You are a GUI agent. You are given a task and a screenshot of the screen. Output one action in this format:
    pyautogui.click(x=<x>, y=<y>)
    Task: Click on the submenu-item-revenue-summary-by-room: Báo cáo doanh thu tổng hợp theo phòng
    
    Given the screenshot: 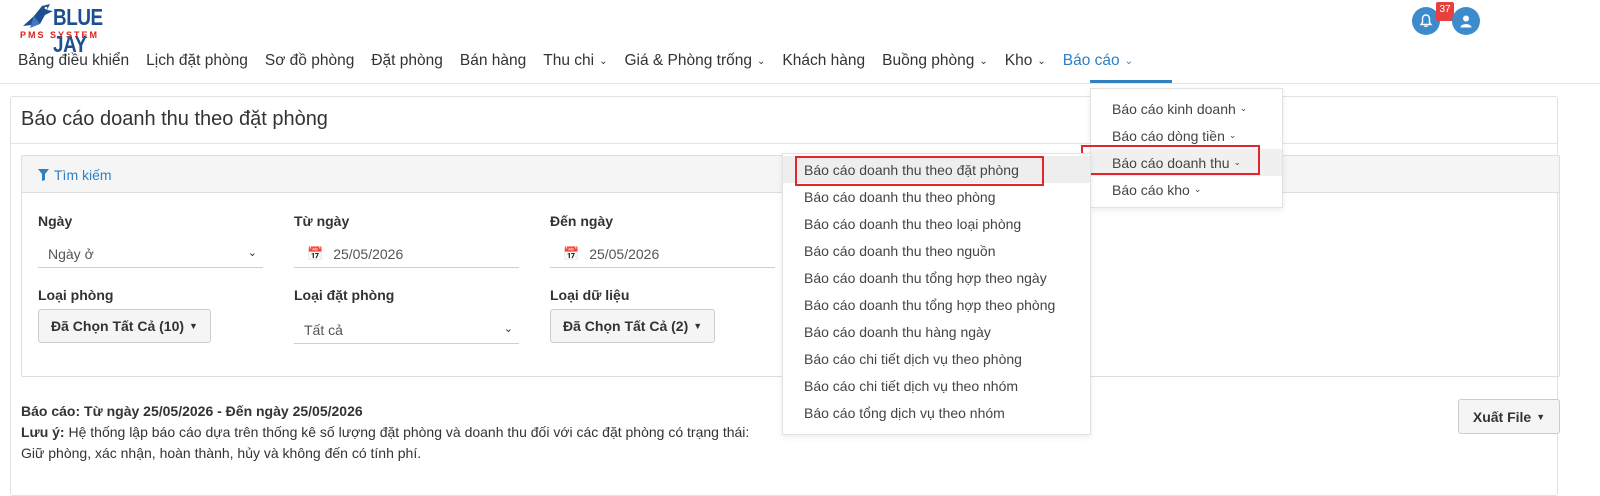 What is the action you would take?
    pyautogui.click(x=936, y=304)
    